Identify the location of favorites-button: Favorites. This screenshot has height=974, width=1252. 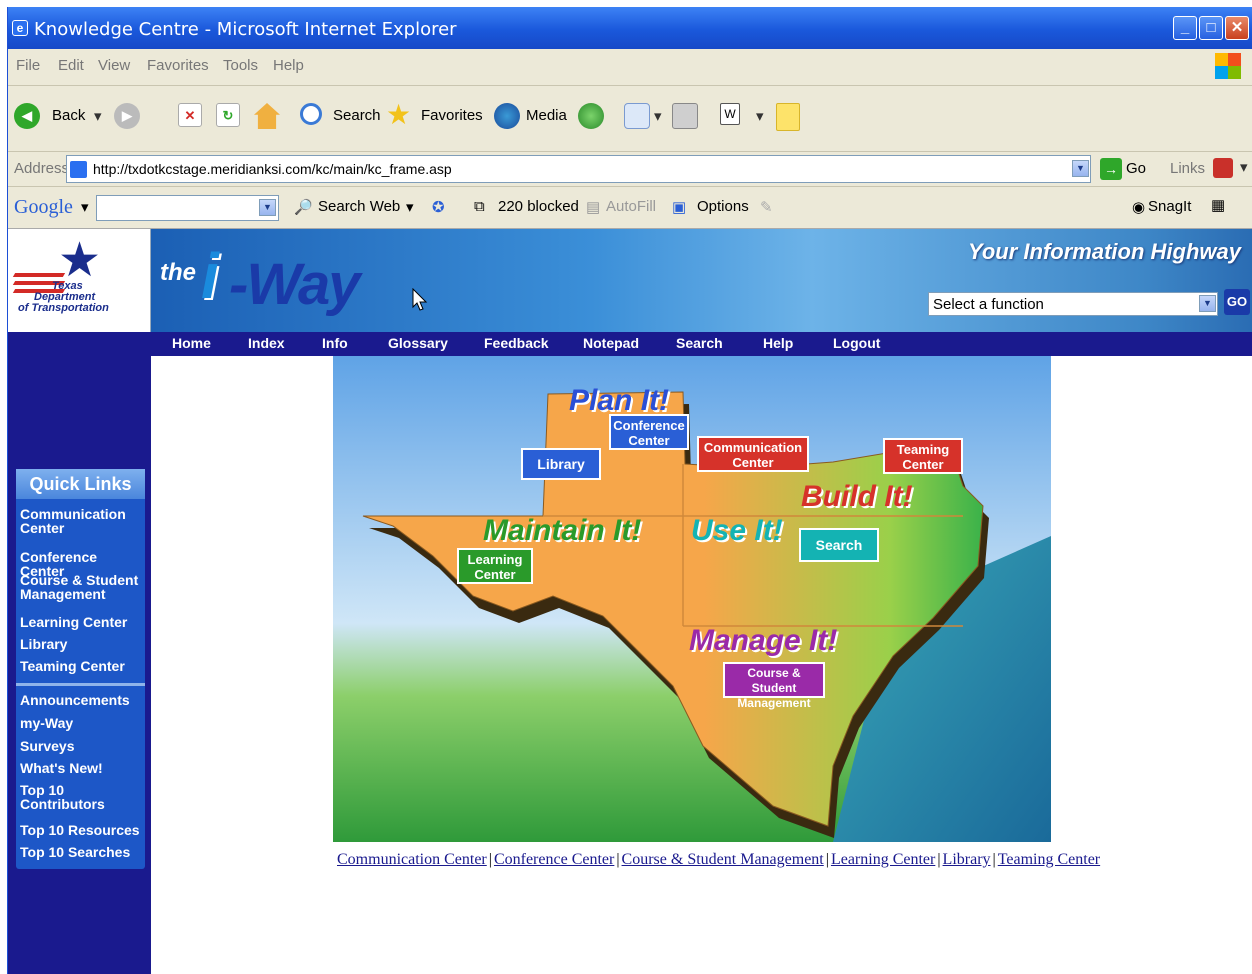
(452, 115).